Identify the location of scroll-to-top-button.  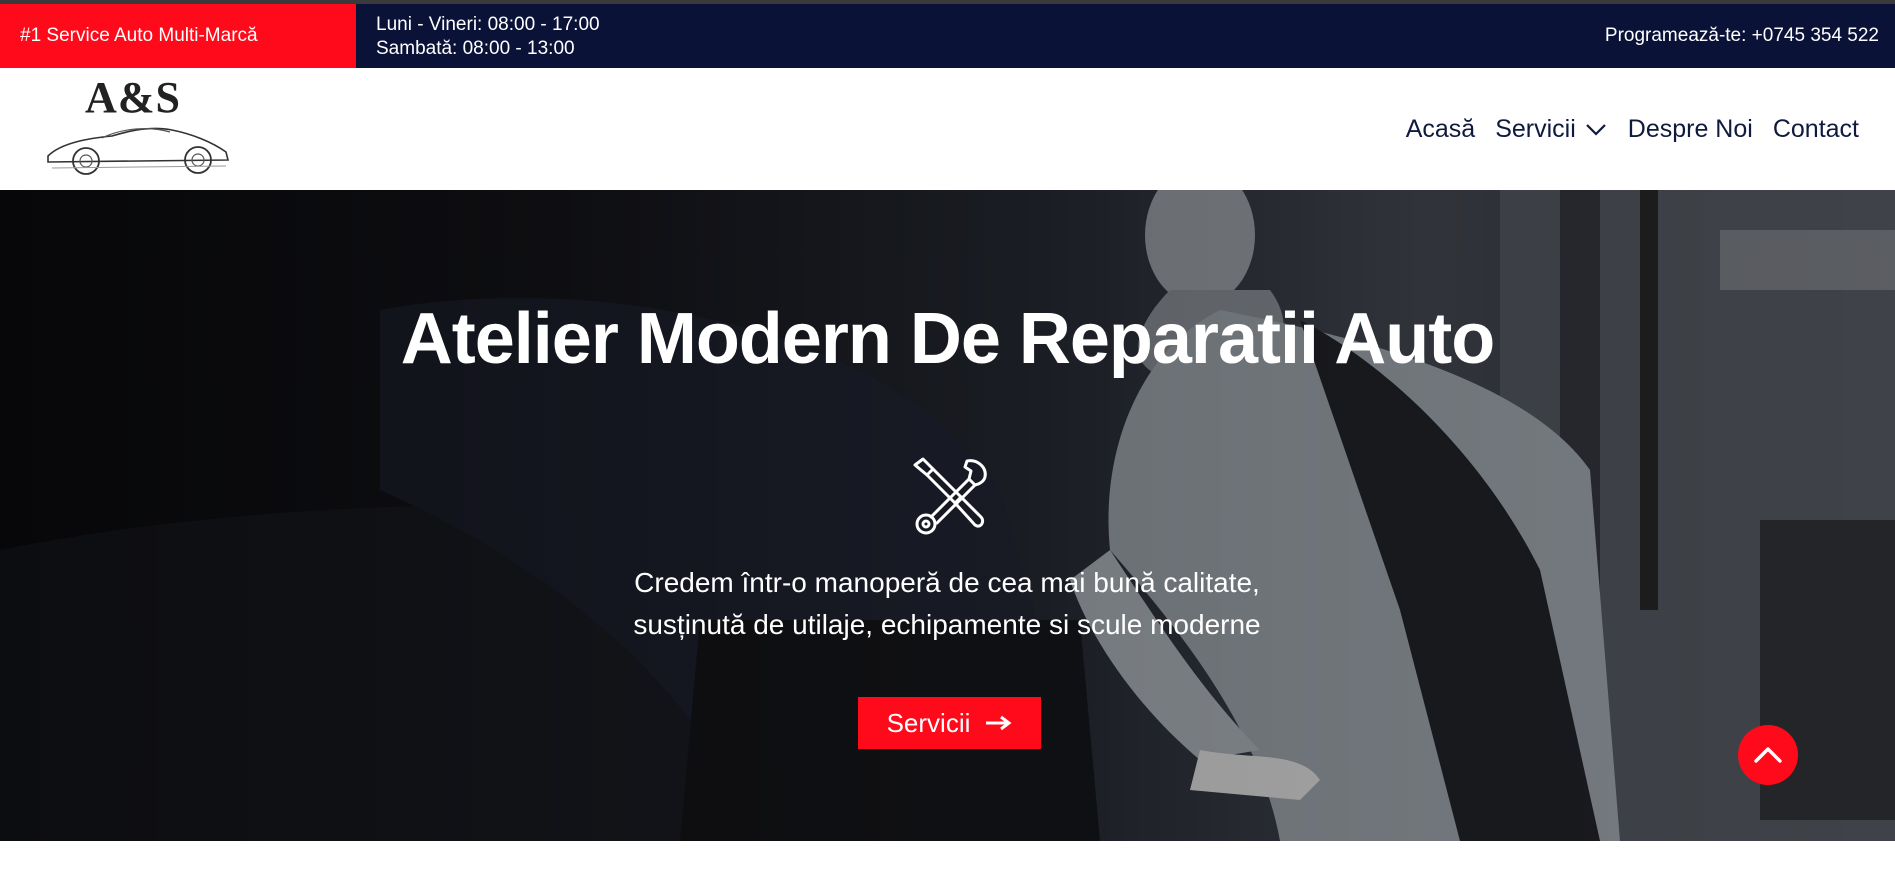
(1768, 755).